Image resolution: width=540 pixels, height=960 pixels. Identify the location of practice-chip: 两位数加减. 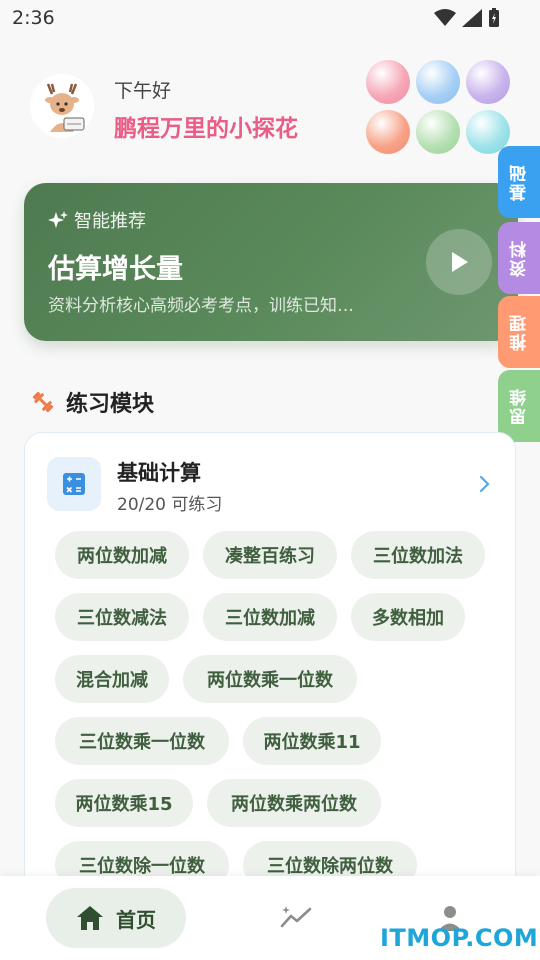
(122, 555).